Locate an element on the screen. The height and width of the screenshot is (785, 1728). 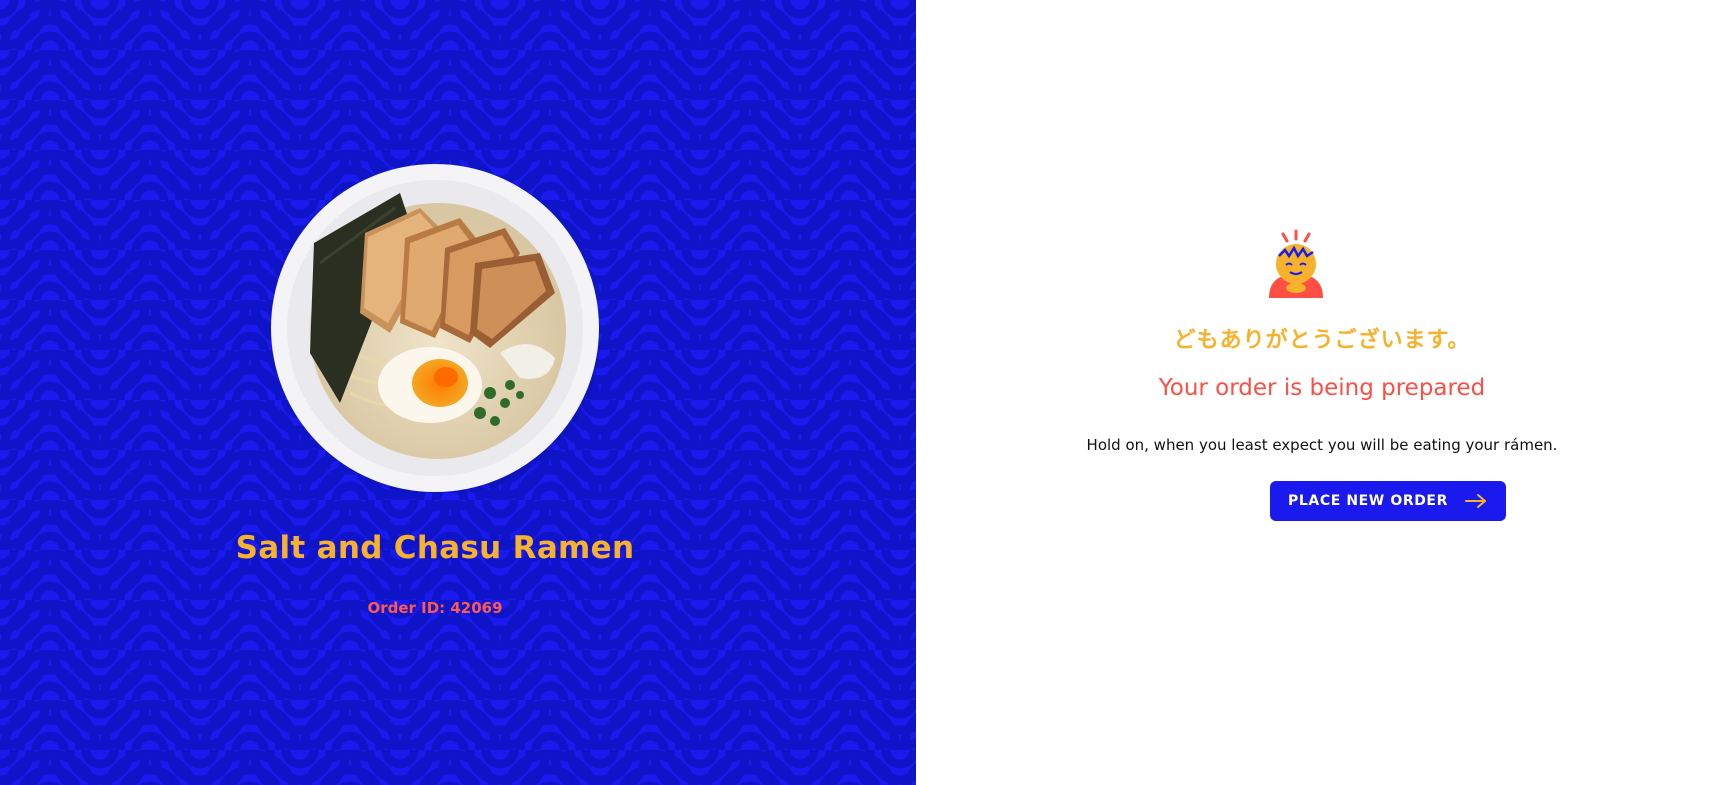
thank-you-japanese: どもありがとうございます。 is located at coordinates (1322, 340).